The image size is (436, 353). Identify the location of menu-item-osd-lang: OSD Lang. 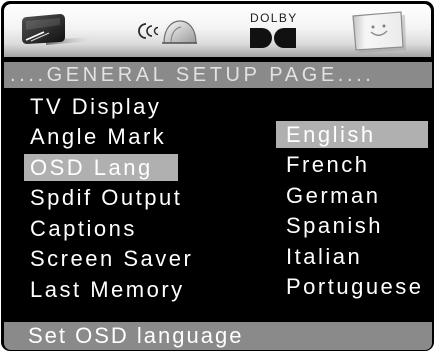
(101, 167).